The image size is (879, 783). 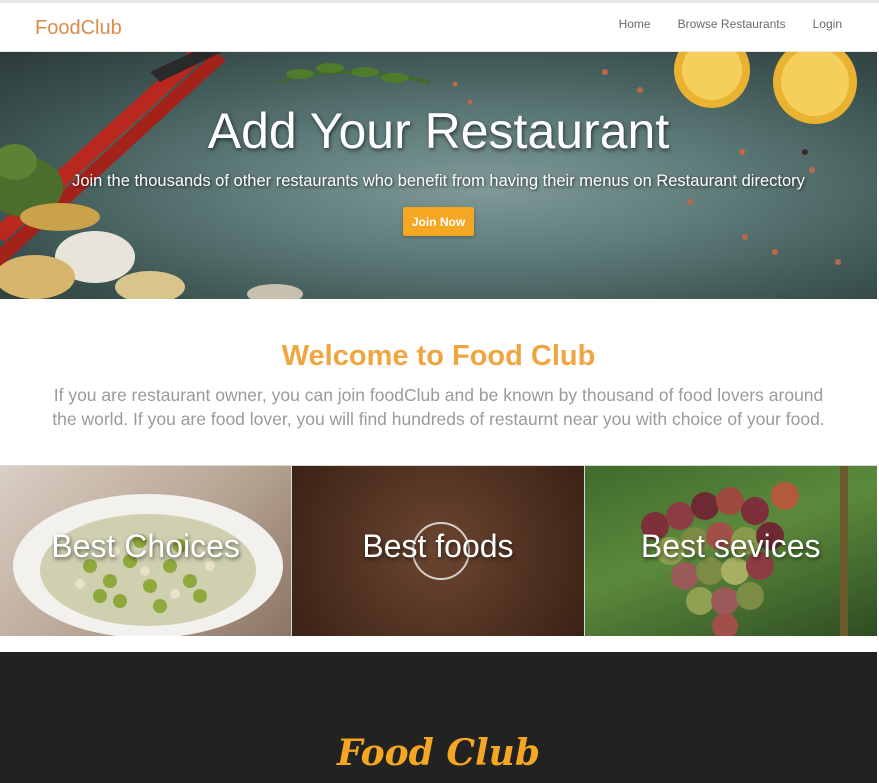 I want to click on tile-label-best-foods: Best foods, so click(x=438, y=546).